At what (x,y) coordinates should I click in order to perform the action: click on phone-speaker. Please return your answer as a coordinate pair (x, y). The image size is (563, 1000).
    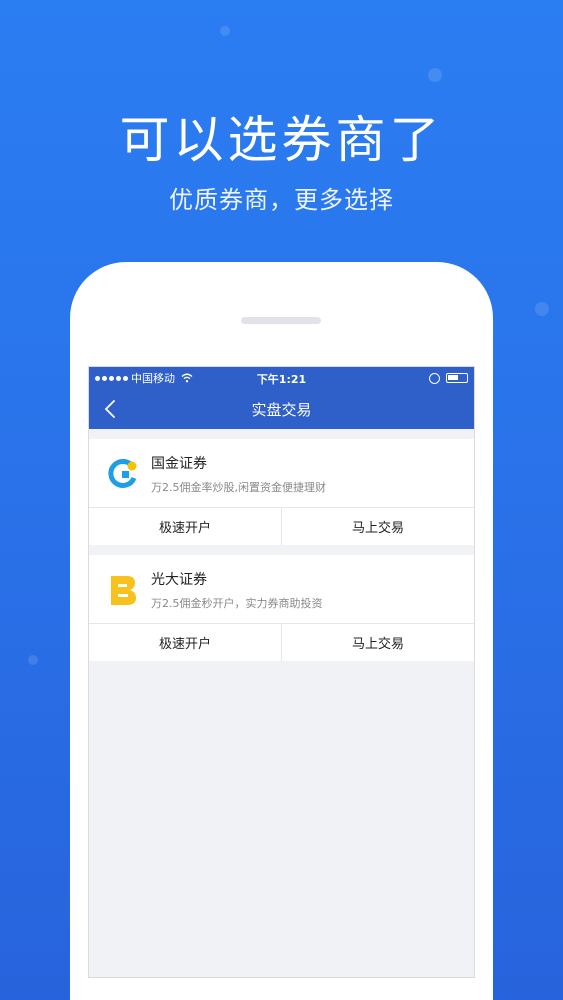
    Looking at the image, I should click on (281, 320).